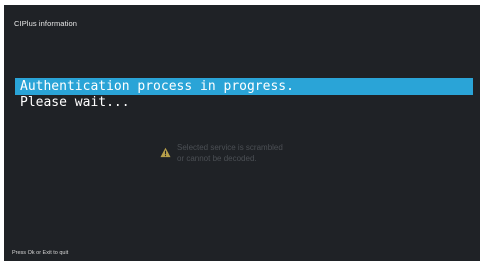  What do you see at coordinates (40, 253) in the screenshot?
I see `footer-hint: Press Ok or Exit to quit` at bounding box center [40, 253].